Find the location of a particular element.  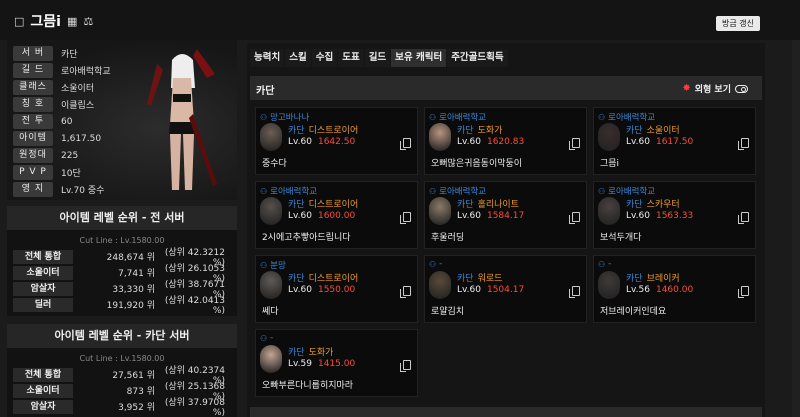

card-character-name: 중수다 is located at coordinates (274, 164).